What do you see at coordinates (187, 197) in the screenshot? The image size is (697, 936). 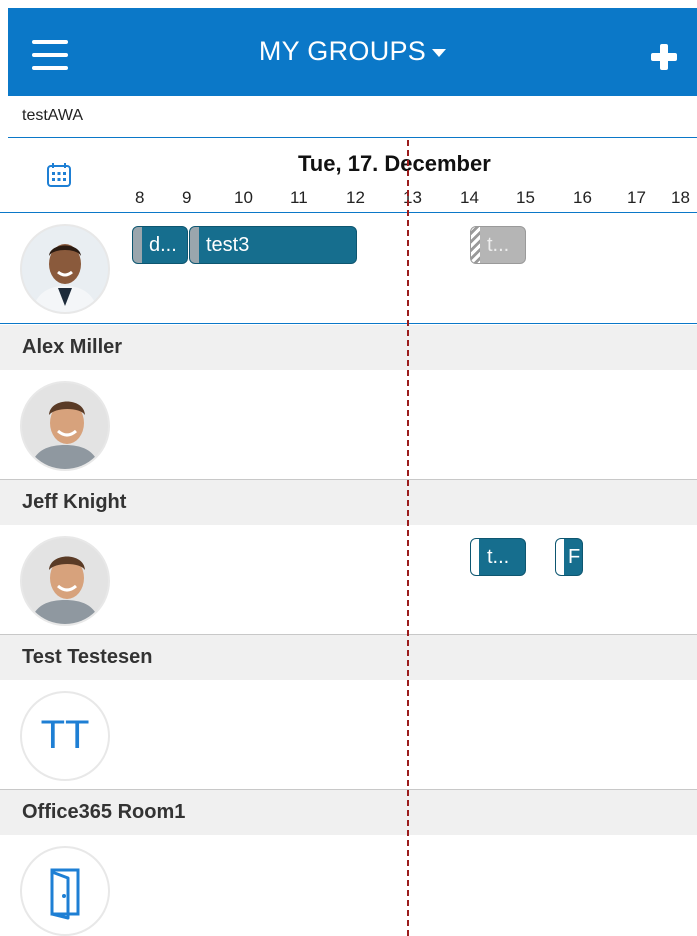 I see `hour-label: 9` at bounding box center [187, 197].